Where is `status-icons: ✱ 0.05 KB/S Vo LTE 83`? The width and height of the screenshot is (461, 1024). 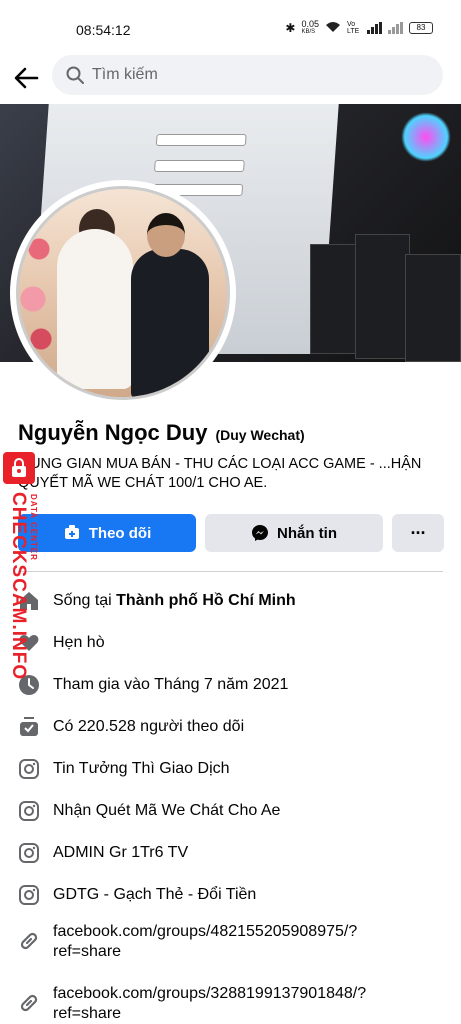 status-icons: ✱ 0.05 KB/S Vo LTE 83 is located at coordinates (359, 28).